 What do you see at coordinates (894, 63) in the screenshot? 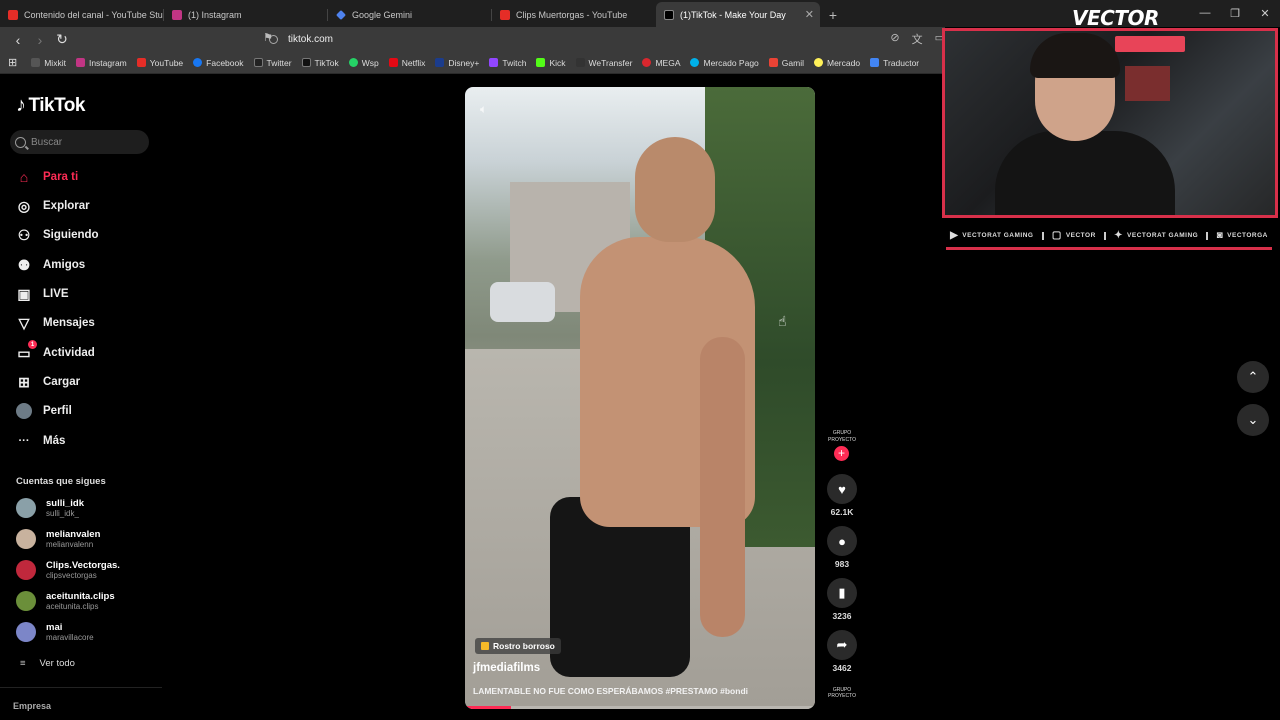
I see `bookmark-traductor: Traductor` at bounding box center [894, 63].